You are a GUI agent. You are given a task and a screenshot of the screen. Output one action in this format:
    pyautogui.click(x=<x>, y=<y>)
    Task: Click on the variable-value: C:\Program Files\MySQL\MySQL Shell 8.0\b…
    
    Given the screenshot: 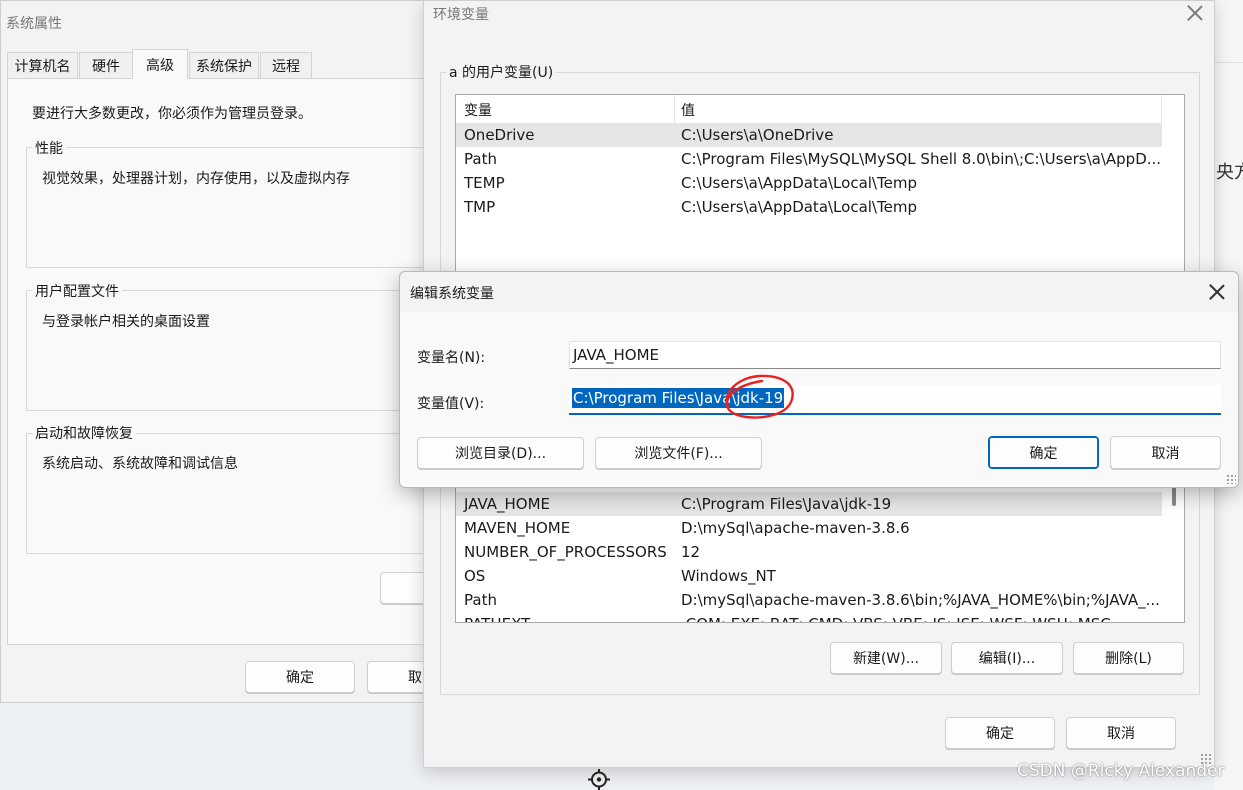 What is the action you would take?
    pyautogui.click(x=921, y=159)
    